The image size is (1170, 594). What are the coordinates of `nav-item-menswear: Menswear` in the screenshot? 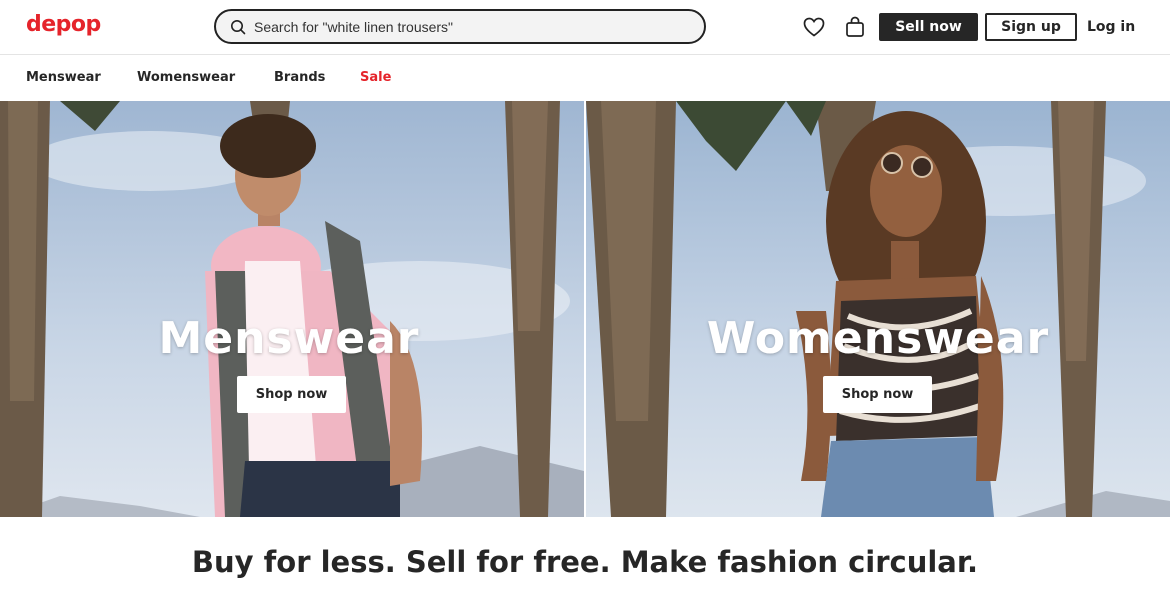 It's located at (63, 77).